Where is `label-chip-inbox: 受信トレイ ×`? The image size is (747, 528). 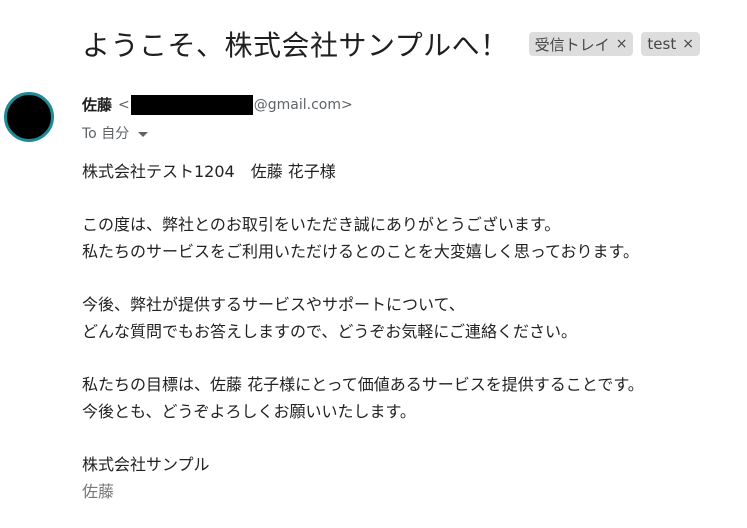
label-chip-inbox: 受信トレイ × is located at coordinates (581, 44).